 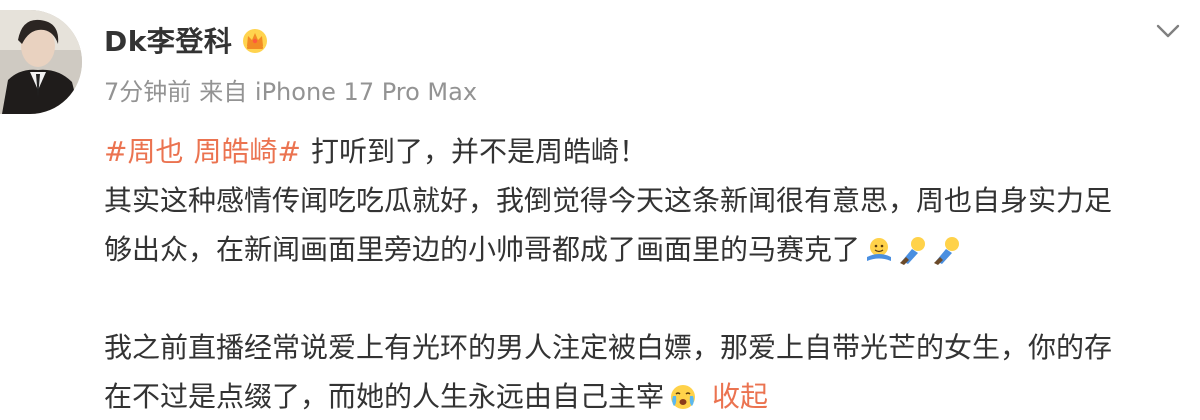 What do you see at coordinates (338, 92) in the screenshot?
I see `post-source: 来自 iPhone 17 Pro Max` at bounding box center [338, 92].